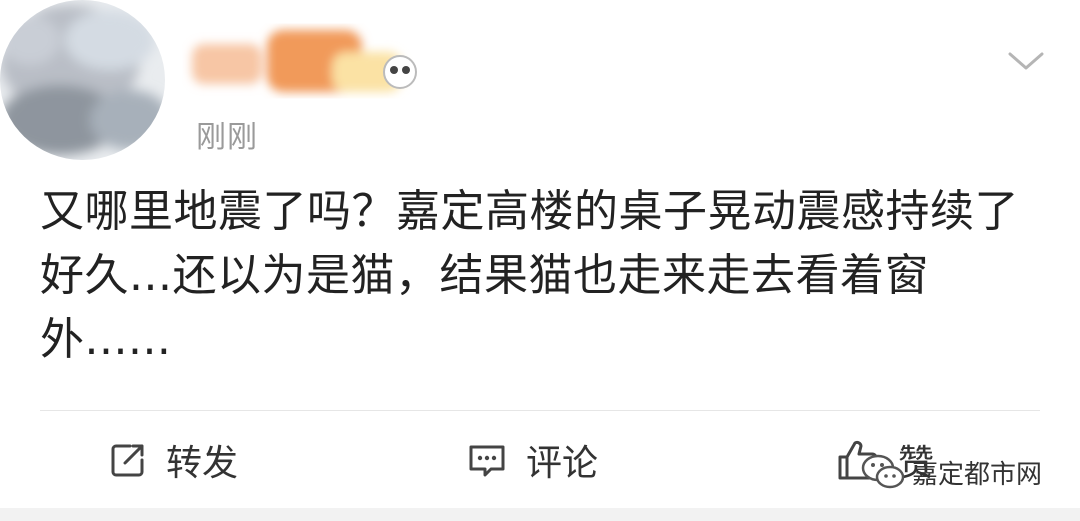 The image size is (1080, 521). Describe the element at coordinates (977, 474) in the screenshot. I see `watermark-text: 嘉定都市网` at that location.